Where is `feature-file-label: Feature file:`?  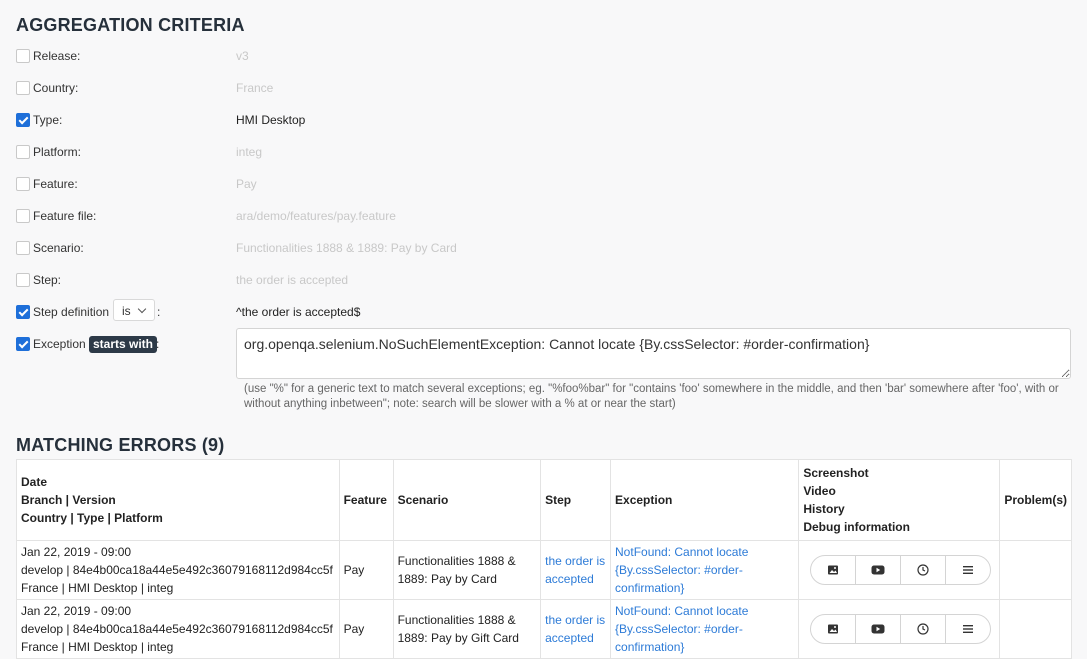 feature-file-label: Feature file: is located at coordinates (65, 216).